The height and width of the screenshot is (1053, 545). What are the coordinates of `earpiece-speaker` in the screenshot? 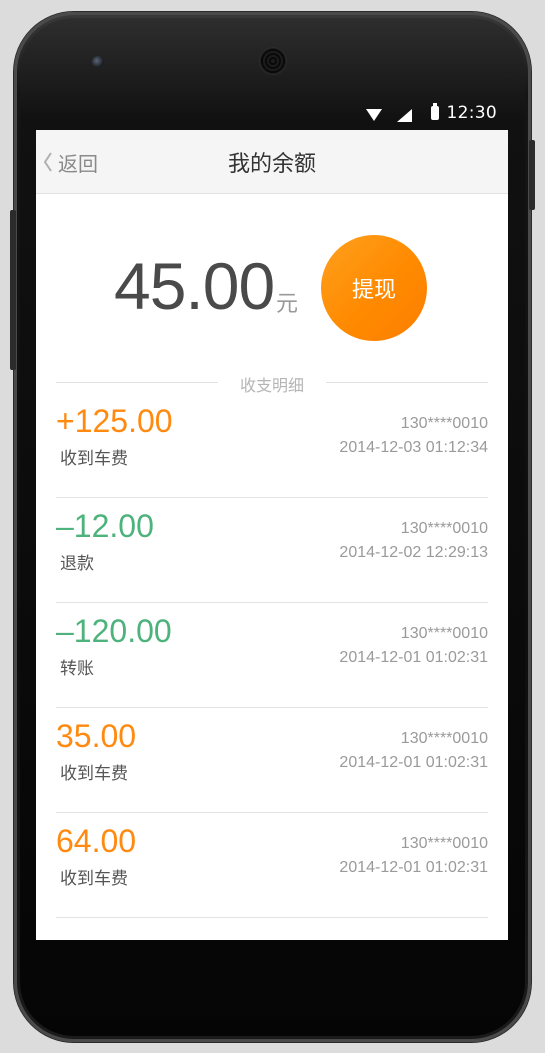 It's located at (273, 61).